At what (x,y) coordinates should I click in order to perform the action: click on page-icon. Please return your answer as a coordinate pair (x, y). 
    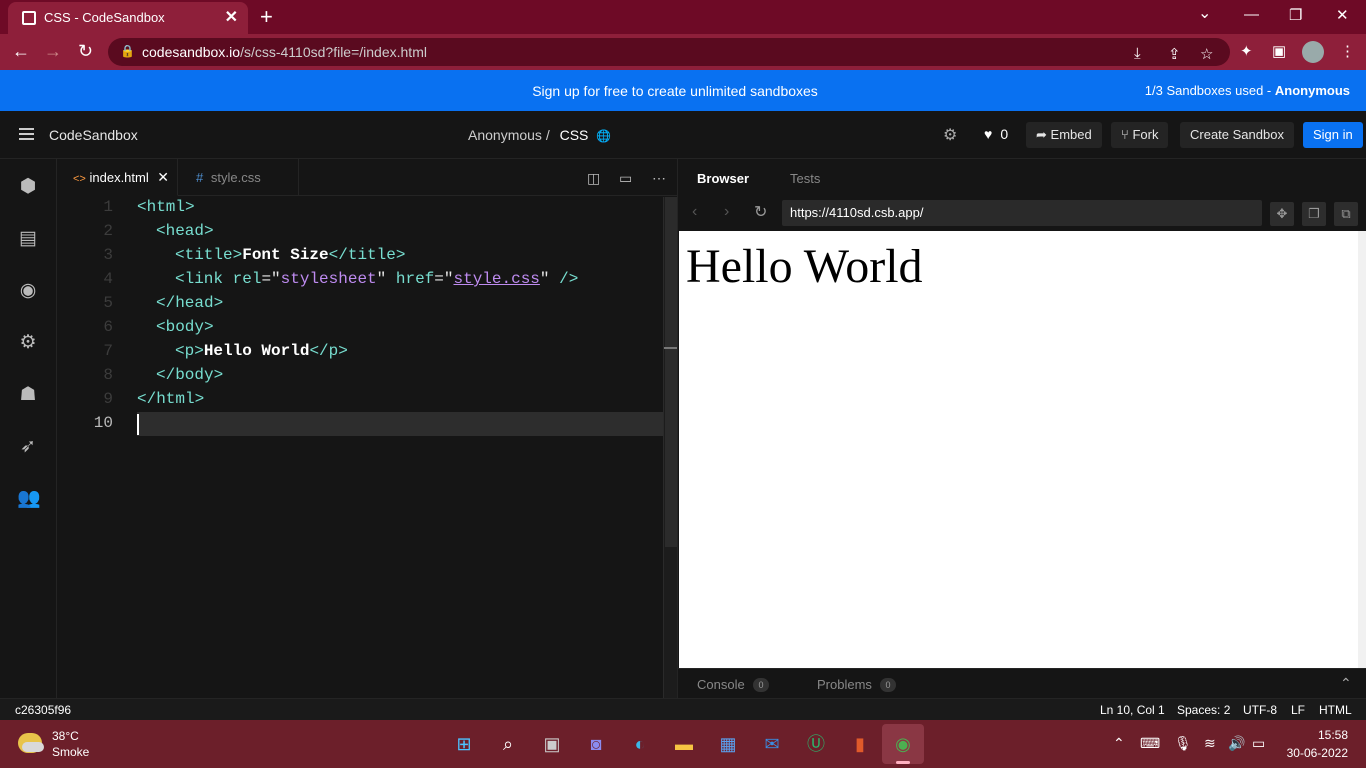
    Looking at the image, I should click on (29, 18).